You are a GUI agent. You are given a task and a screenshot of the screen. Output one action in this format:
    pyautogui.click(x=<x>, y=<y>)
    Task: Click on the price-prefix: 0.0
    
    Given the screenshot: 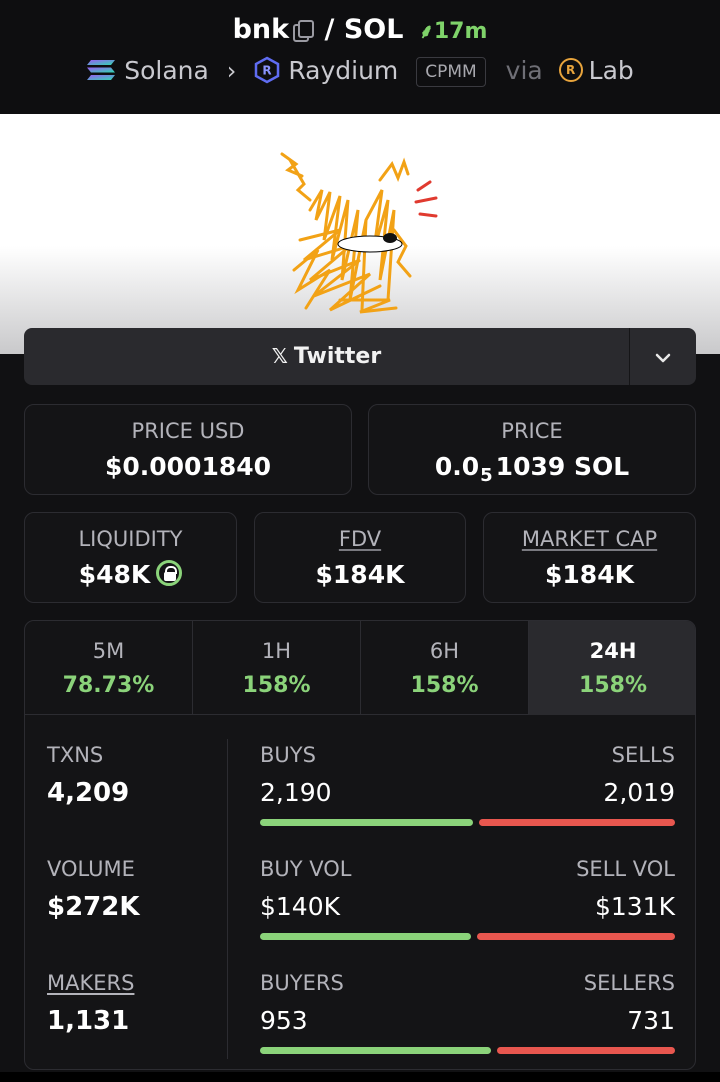 What is the action you would take?
    pyautogui.click(x=457, y=466)
    